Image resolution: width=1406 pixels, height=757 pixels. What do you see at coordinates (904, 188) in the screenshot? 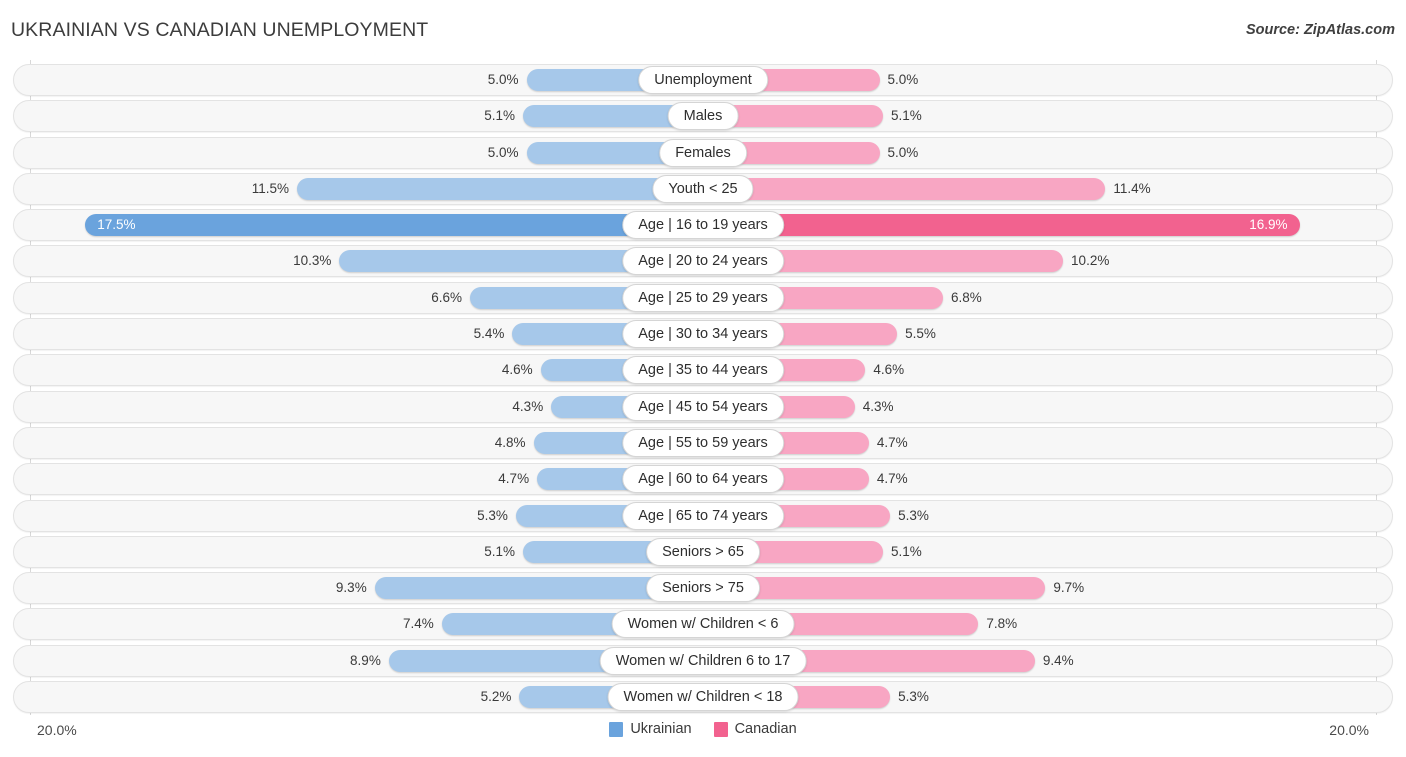
I see `bar-canadian` at bounding box center [904, 188].